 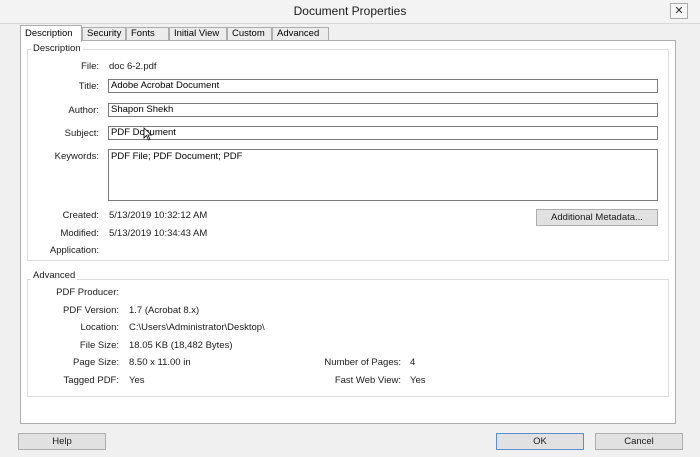 I want to click on location-value: C:\Users\Administrator\Desktop\, so click(x=197, y=327).